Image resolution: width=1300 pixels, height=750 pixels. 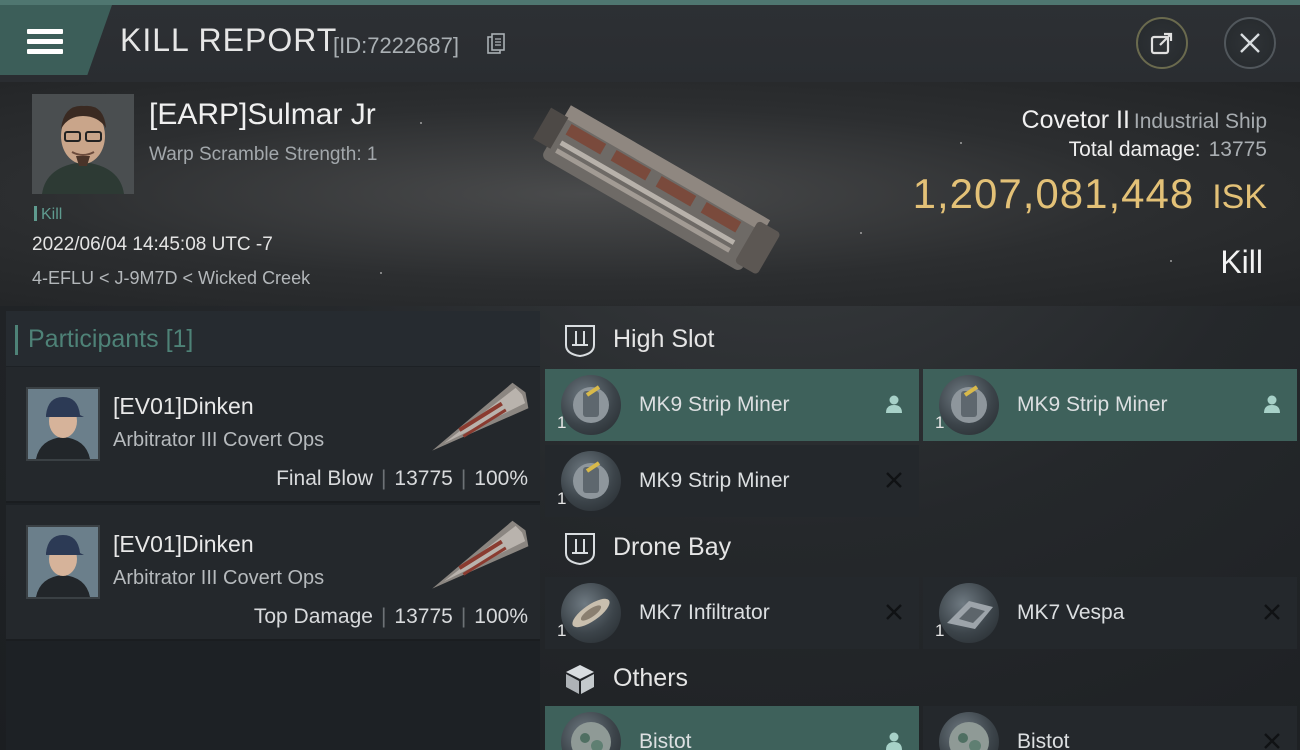 I want to click on drone-bay-item: 1 MK7 Infiltrator, so click(x=732, y=613).